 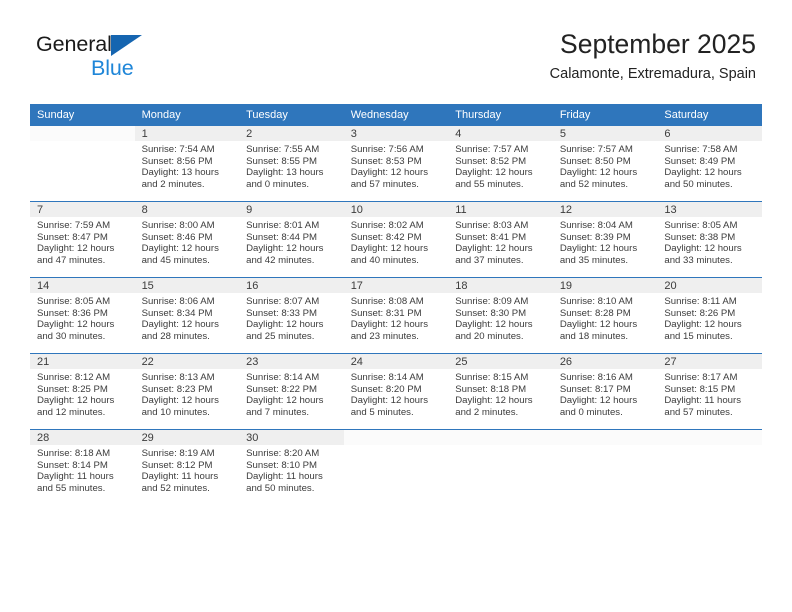 What do you see at coordinates (177, 237) in the screenshot?
I see `sunset-text: Sunset: 8:46 PM` at bounding box center [177, 237].